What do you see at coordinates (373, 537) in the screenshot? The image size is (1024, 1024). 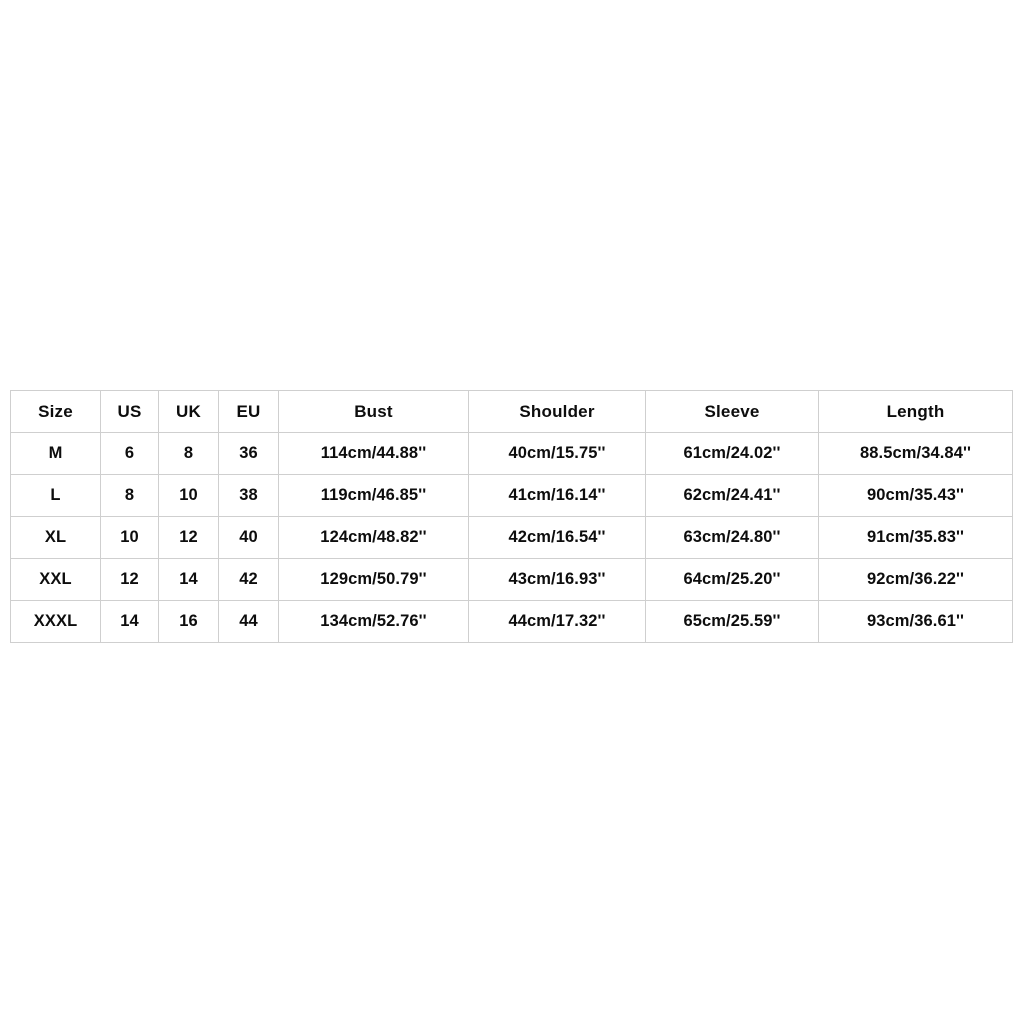 I see `cell-bust: 124cm/48.82''` at bounding box center [373, 537].